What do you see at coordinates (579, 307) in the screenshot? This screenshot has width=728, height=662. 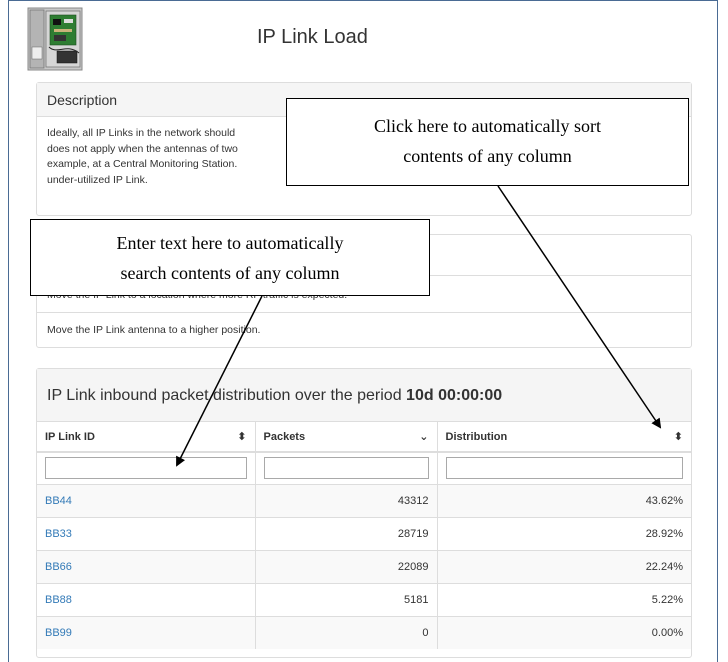 I see `sort-arrow` at bounding box center [579, 307].